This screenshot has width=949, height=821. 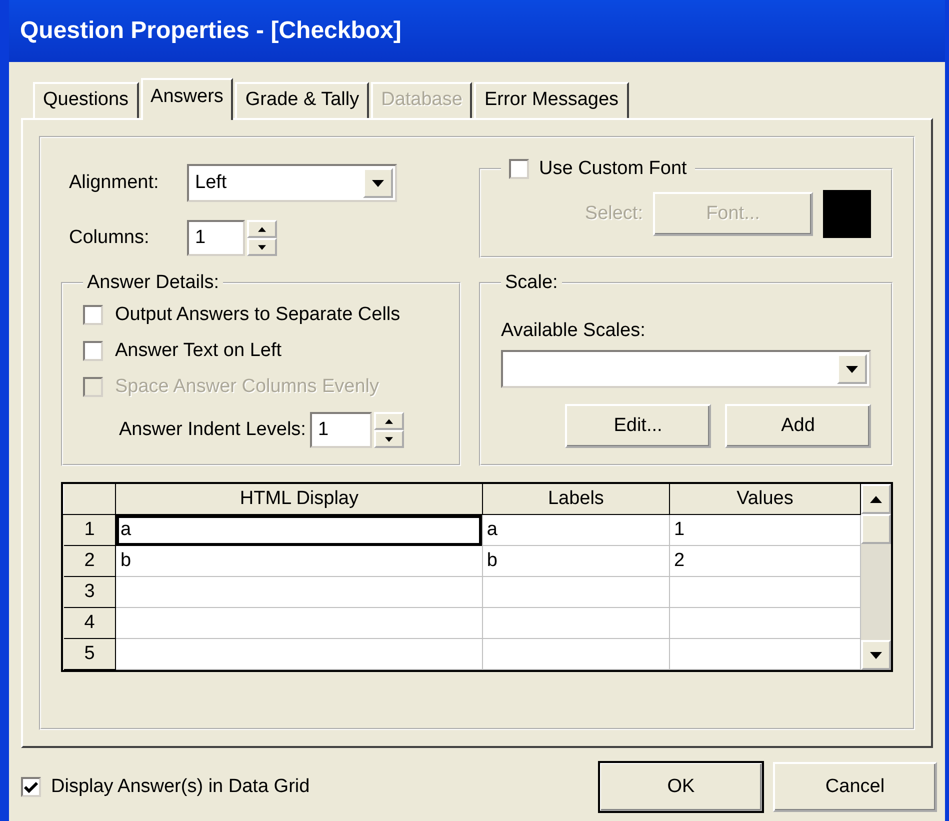 I want to click on field-label: Available Scales:, so click(x=573, y=331).